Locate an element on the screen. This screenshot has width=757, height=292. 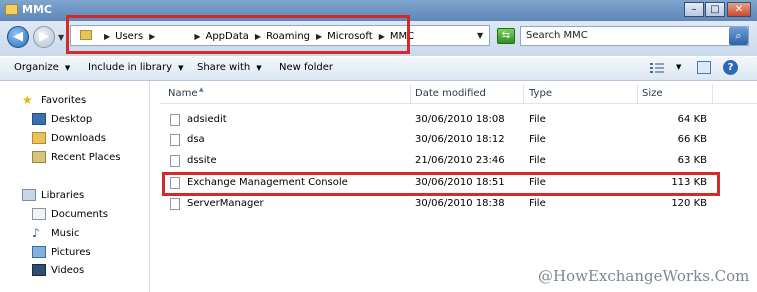
file-date: 30/06/2010 18:12 is located at coordinates (460, 139).